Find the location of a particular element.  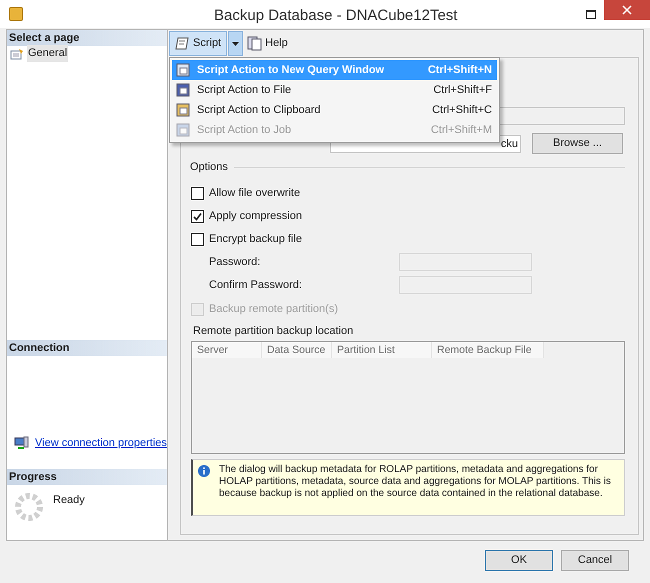

ok-button: OK is located at coordinates (519, 560).